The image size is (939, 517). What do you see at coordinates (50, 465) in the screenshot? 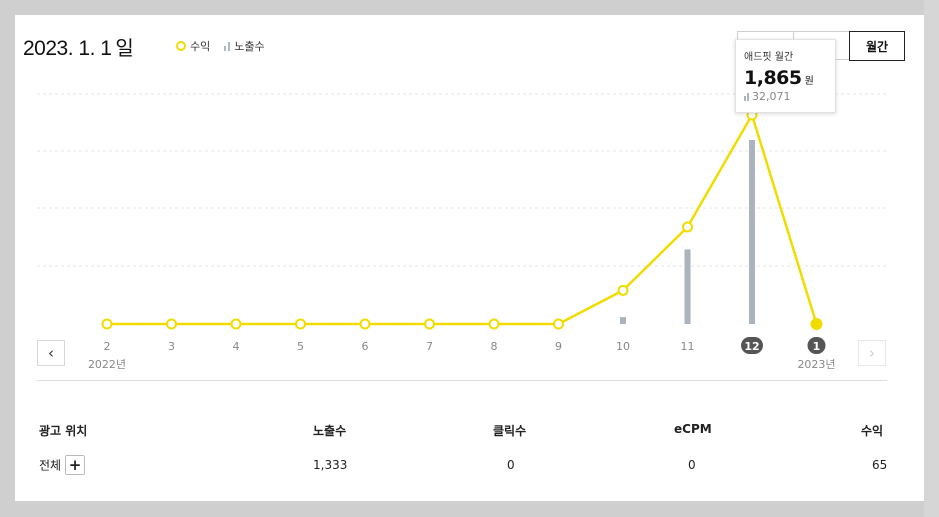
I see `row-label-text: 전체` at bounding box center [50, 465].